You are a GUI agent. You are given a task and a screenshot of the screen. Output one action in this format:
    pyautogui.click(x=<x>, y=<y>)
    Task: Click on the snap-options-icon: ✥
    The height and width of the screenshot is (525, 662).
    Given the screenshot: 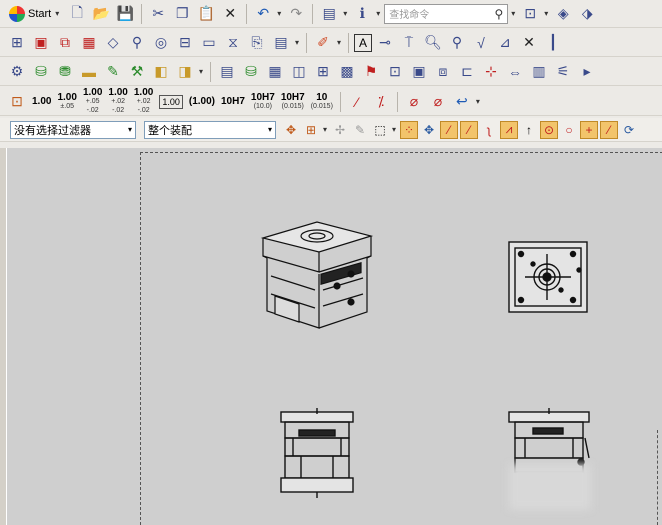 What is the action you would take?
    pyautogui.click(x=291, y=130)
    